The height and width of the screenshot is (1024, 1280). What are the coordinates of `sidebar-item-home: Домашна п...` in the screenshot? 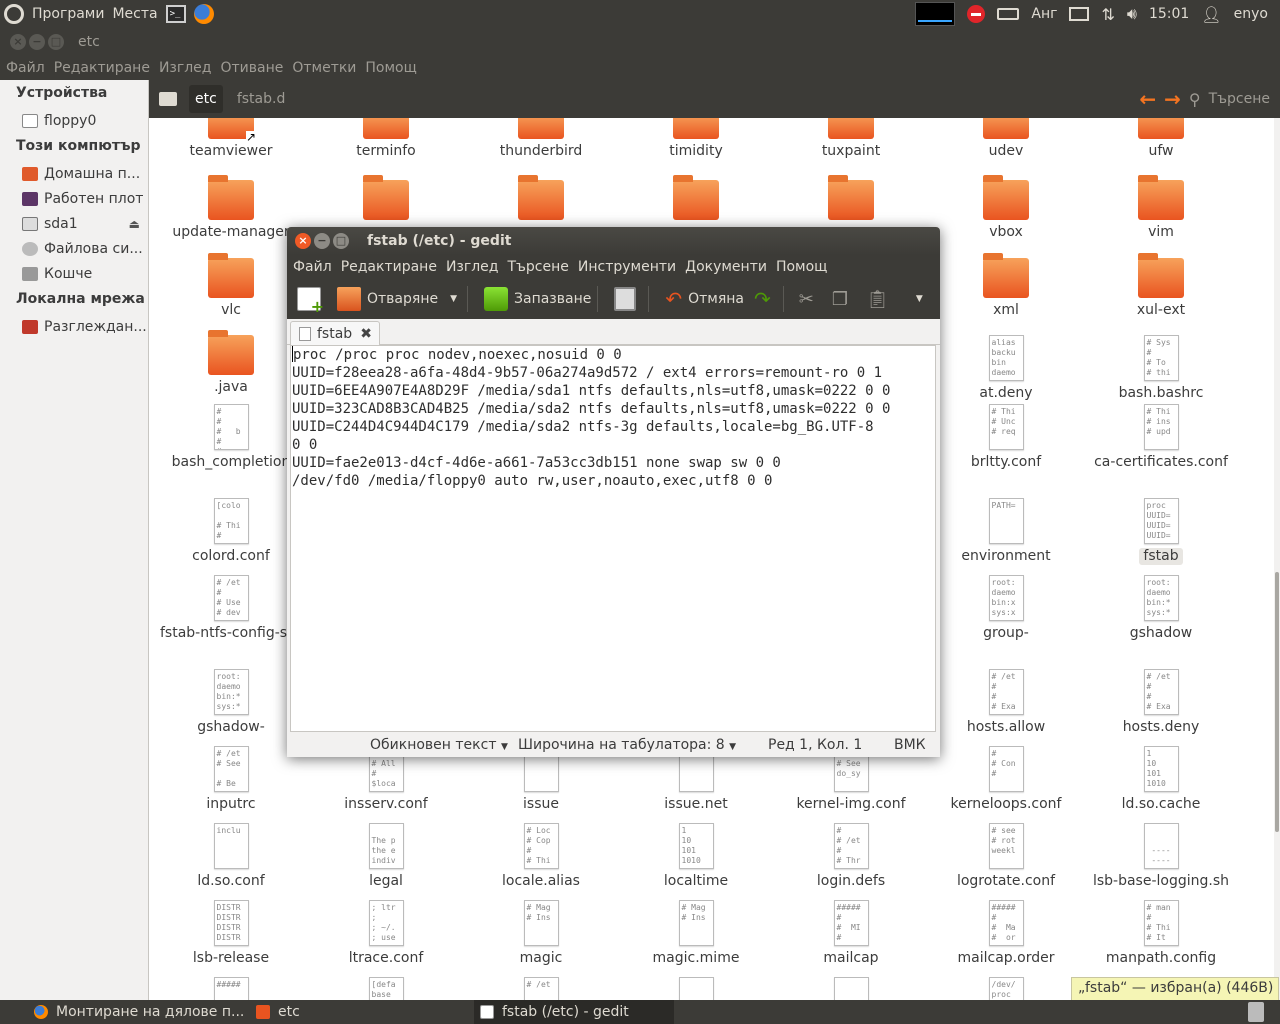 It's located at (74, 173).